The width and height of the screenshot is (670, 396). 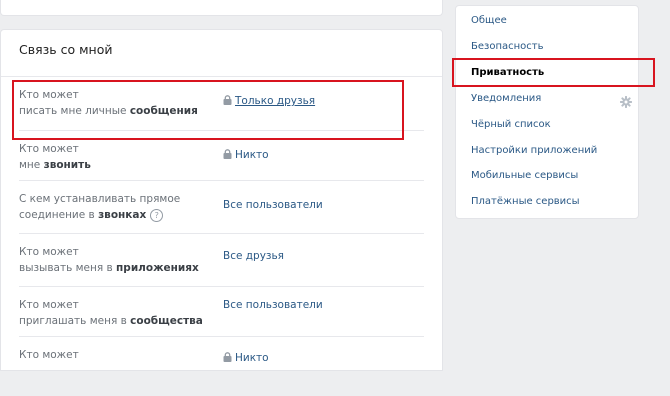 I want to click on row-question: Кто может, so click(x=49, y=355).